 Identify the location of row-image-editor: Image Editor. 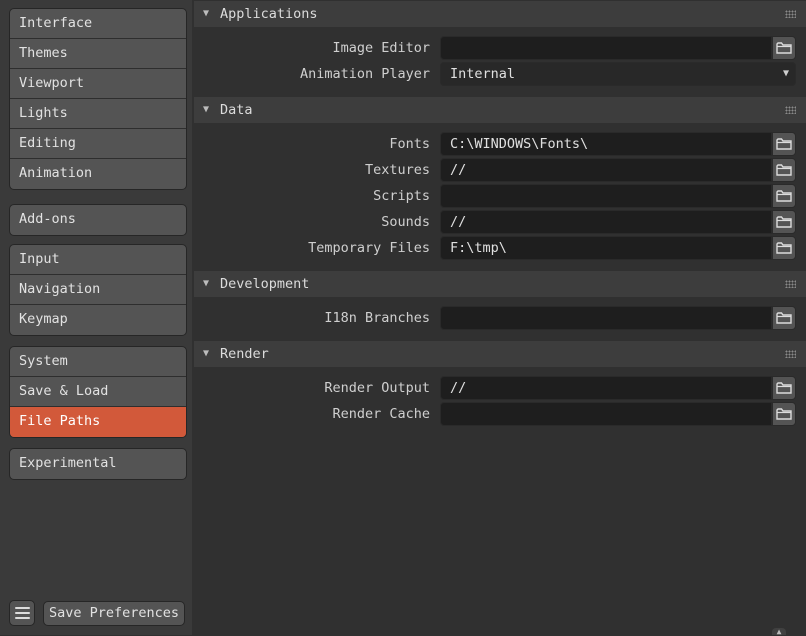
(499, 48).